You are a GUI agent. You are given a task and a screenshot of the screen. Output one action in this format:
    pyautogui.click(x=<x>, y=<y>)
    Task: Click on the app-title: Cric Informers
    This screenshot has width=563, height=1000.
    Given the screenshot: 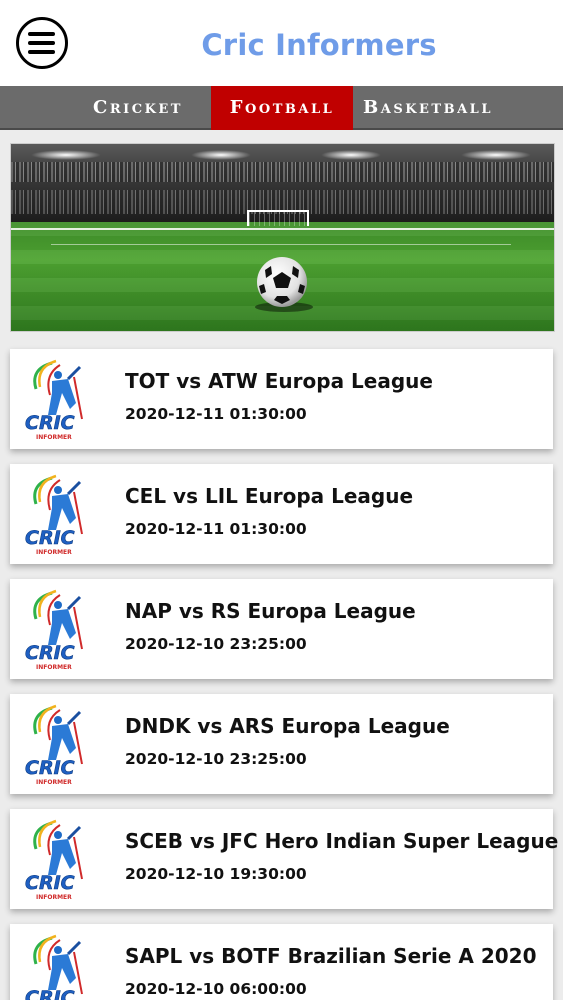 What is the action you would take?
    pyautogui.click(x=319, y=45)
    